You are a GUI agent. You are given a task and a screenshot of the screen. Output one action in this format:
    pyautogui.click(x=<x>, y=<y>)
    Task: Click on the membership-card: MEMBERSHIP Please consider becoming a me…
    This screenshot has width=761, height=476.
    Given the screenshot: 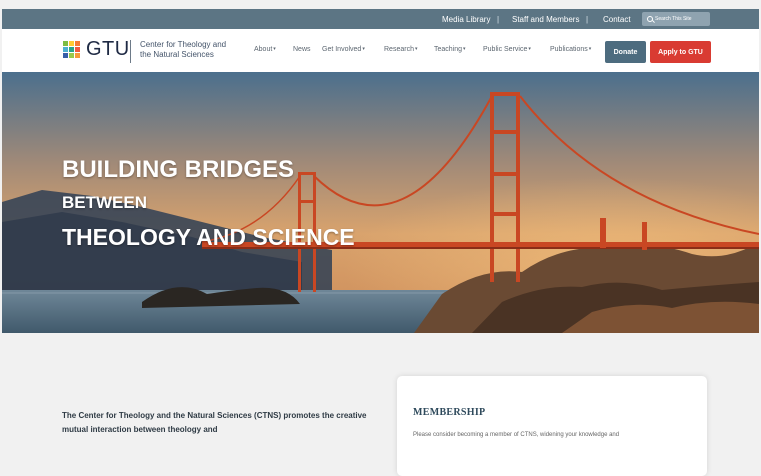 What is the action you would take?
    pyautogui.click(x=552, y=426)
    